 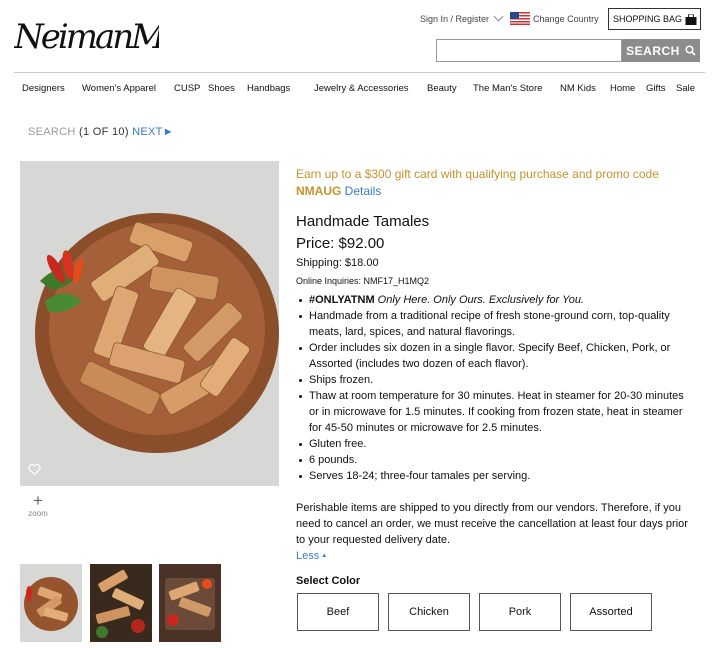 I want to click on search-button: SEARCH, so click(x=661, y=50).